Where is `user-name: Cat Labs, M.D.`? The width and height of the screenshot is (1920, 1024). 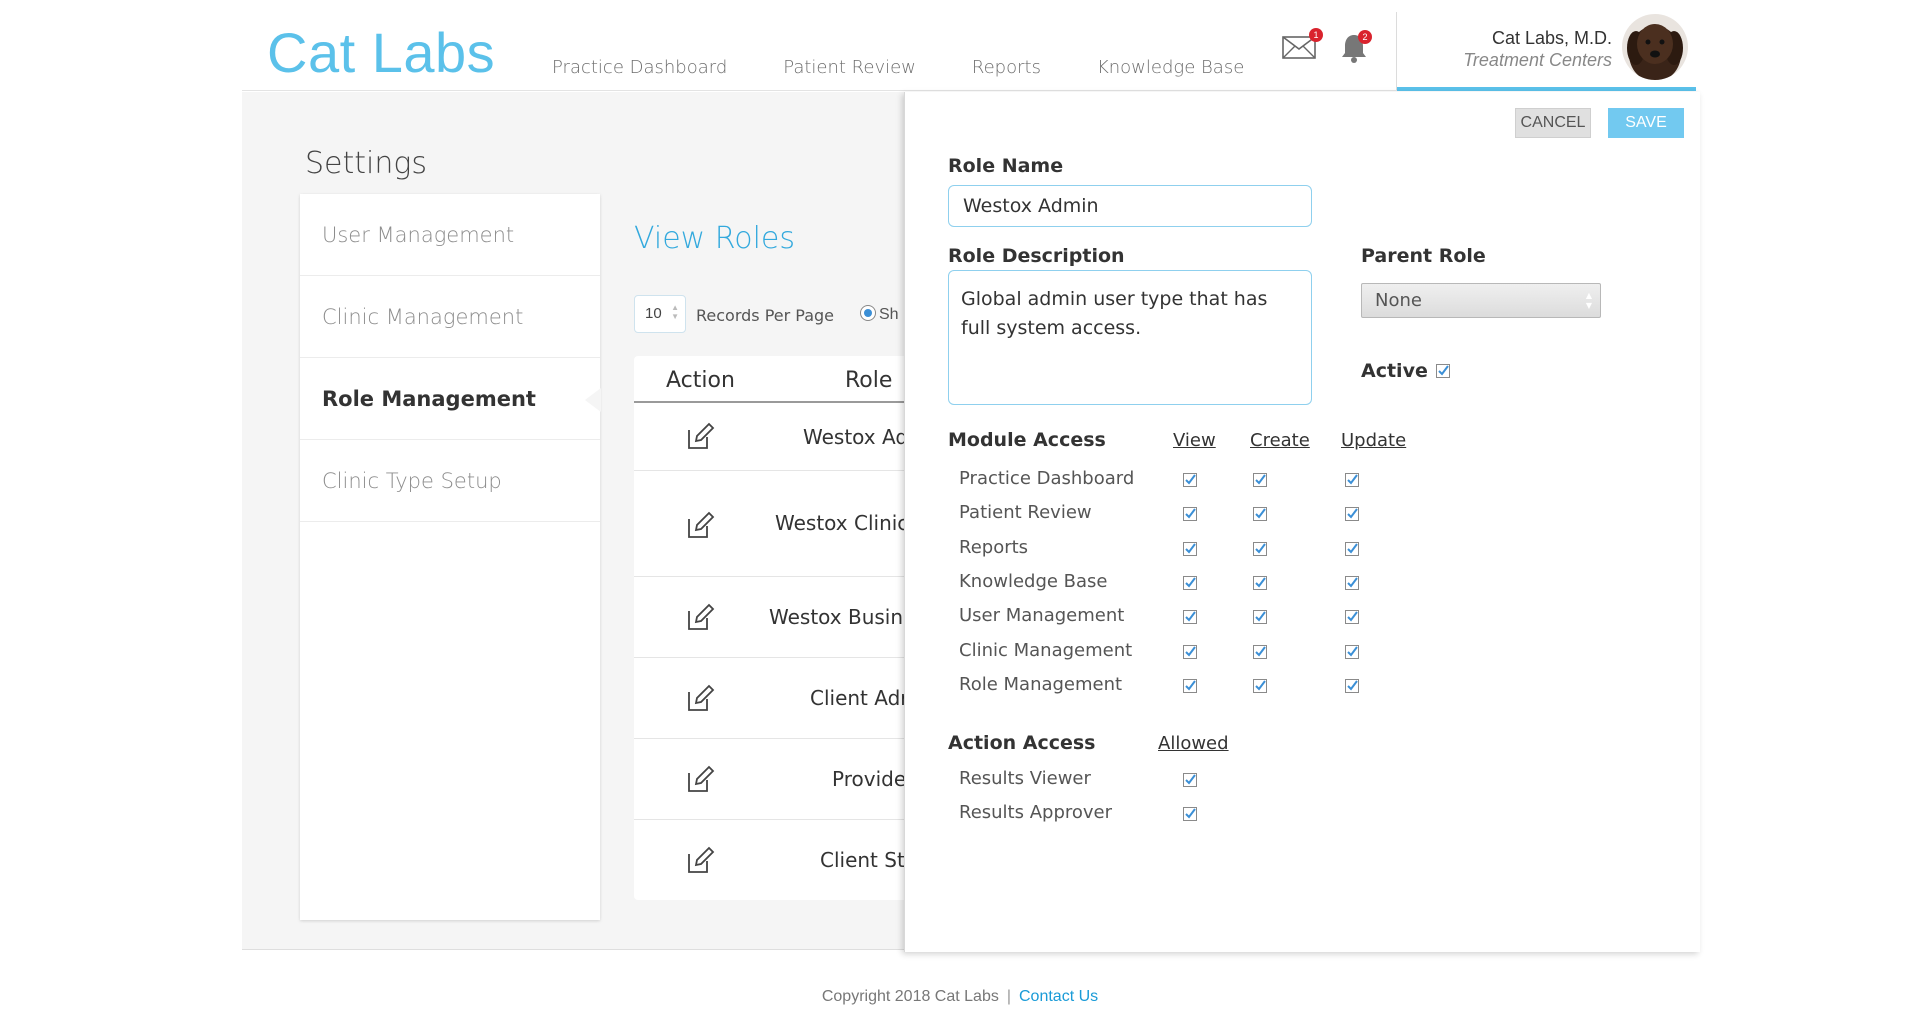
user-name: Cat Labs, M.D. is located at coordinates (1551, 38).